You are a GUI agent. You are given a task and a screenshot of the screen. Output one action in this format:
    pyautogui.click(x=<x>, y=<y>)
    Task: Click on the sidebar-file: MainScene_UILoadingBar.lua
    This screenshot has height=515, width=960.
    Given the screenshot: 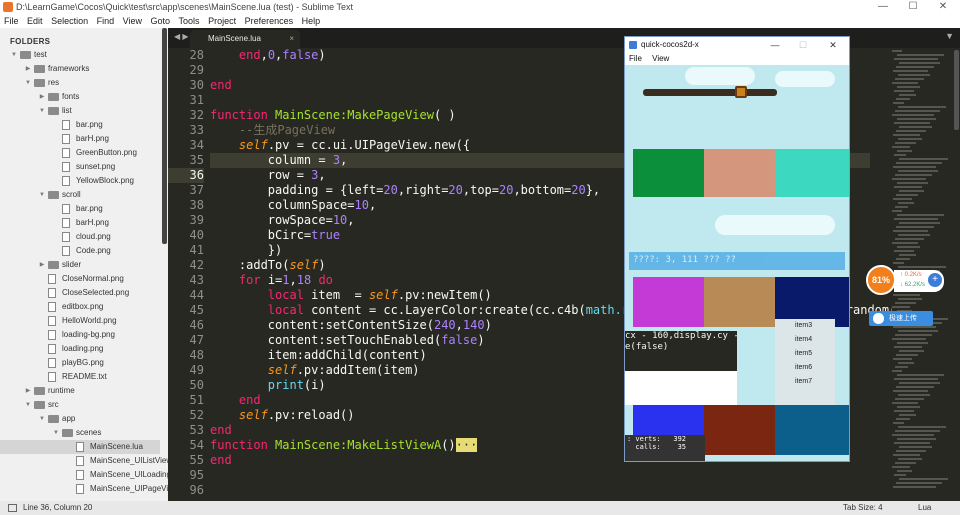 What is the action you would take?
    pyautogui.click(x=84, y=475)
    